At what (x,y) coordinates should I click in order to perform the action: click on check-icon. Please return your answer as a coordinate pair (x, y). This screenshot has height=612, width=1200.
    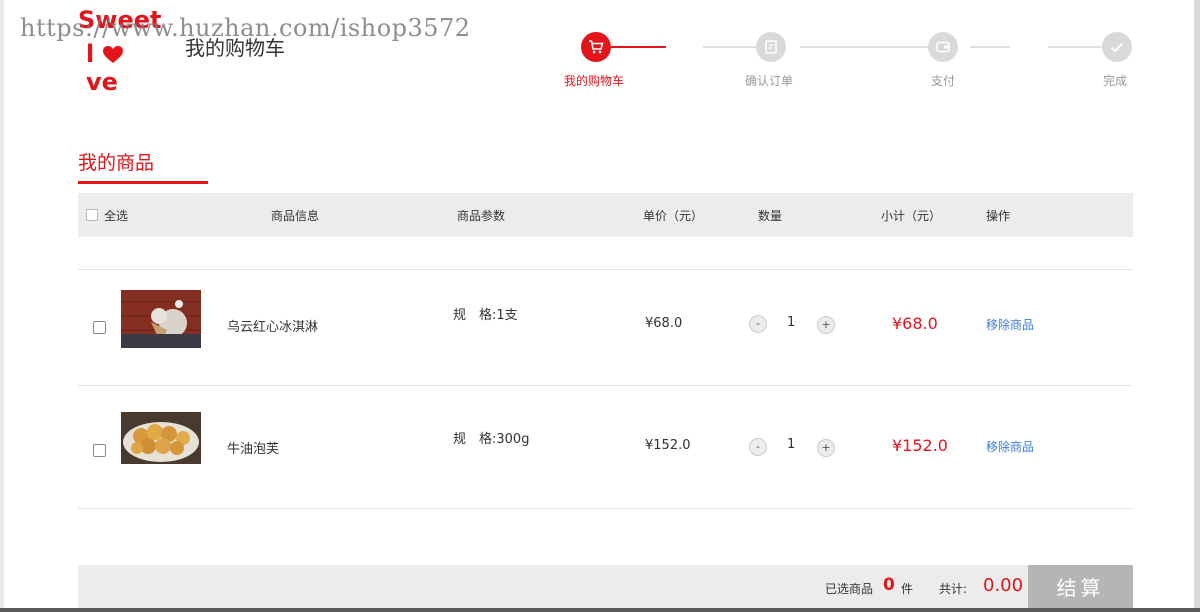
    Looking at the image, I should click on (1117, 47).